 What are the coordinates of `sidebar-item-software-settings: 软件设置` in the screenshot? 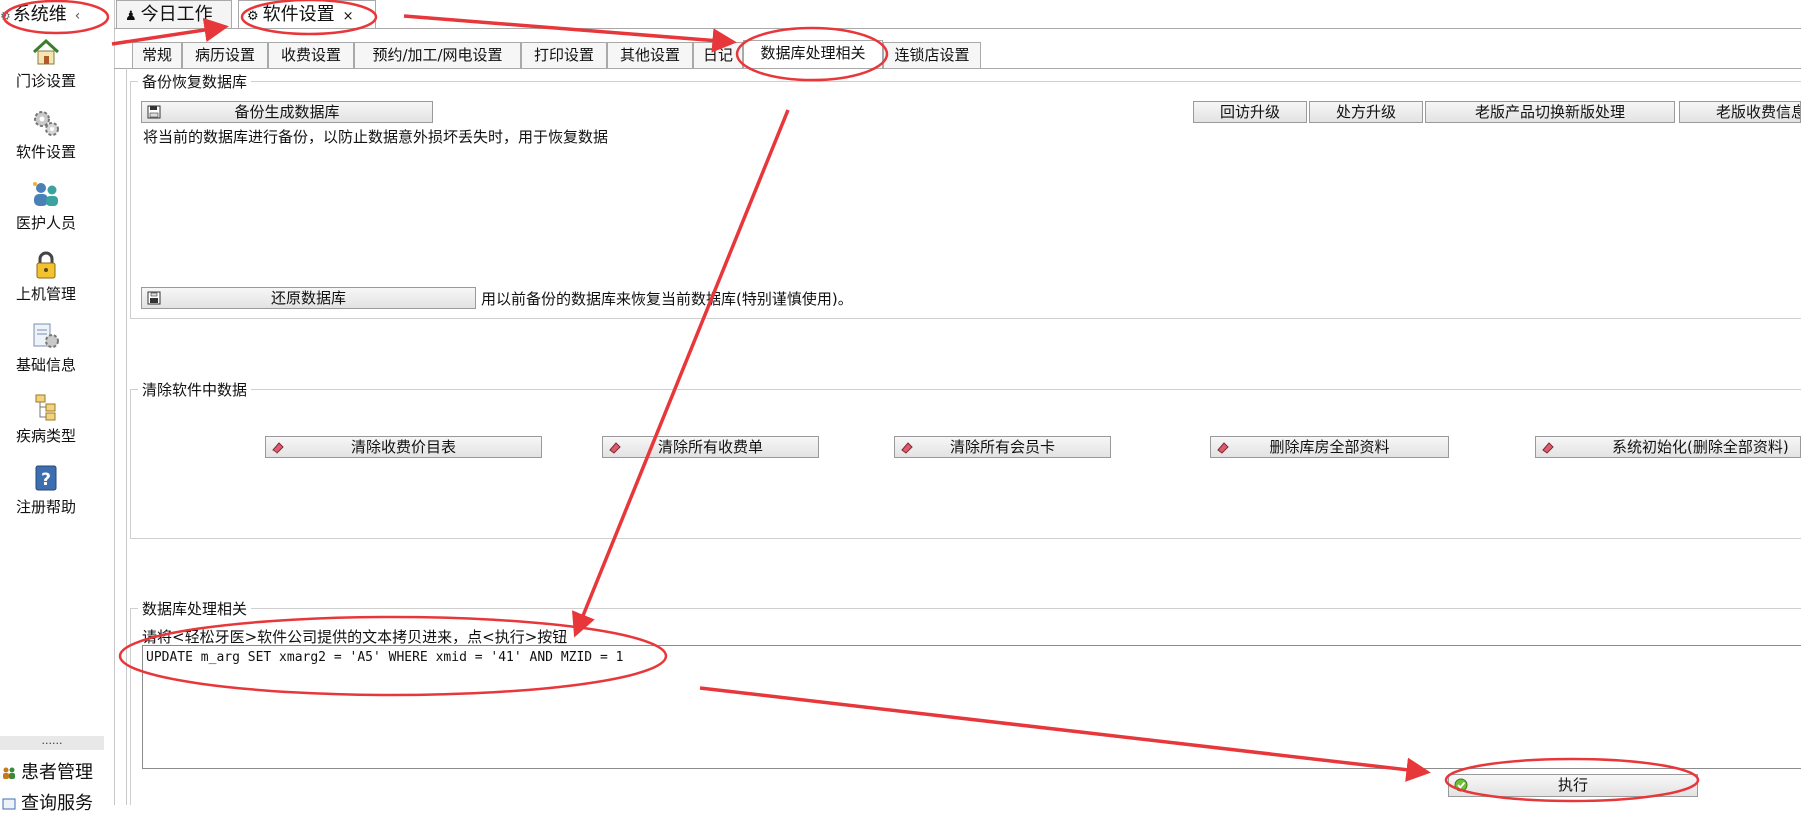 It's located at (46, 135).